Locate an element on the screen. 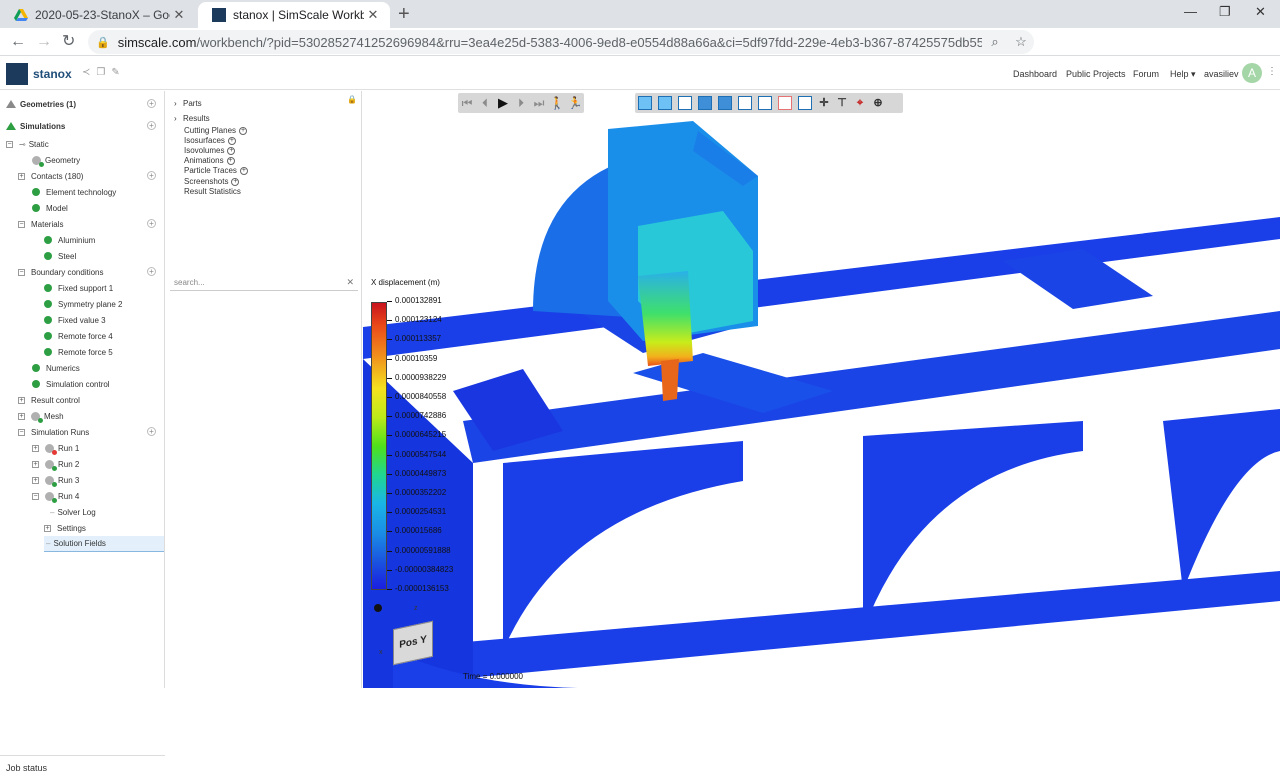 This screenshot has height=779, width=1280. nav-dashboard: Dashboard is located at coordinates (1035, 74).